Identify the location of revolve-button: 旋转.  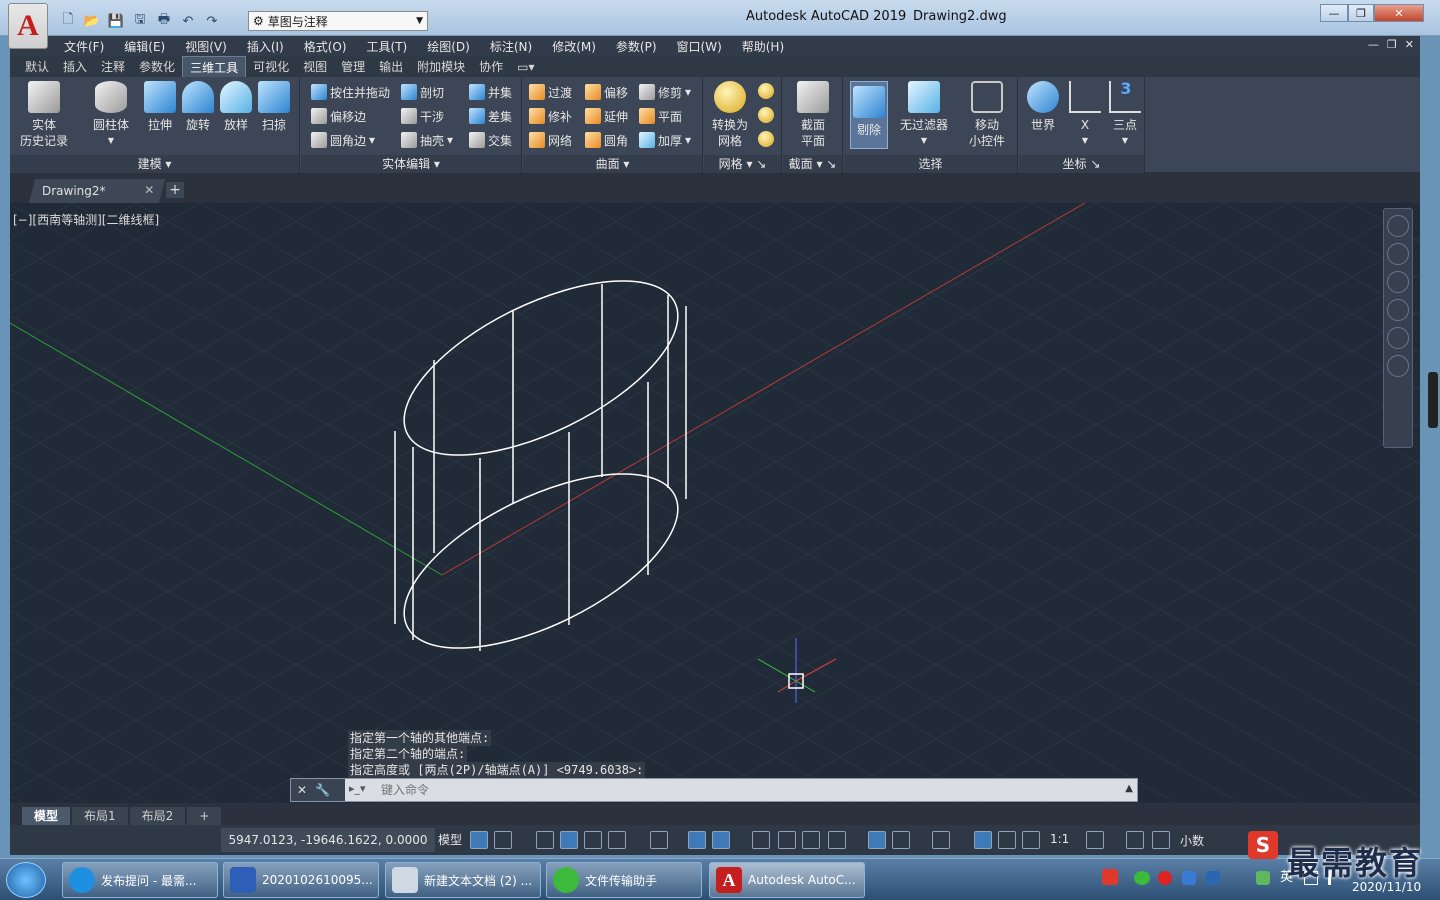
(198, 107).